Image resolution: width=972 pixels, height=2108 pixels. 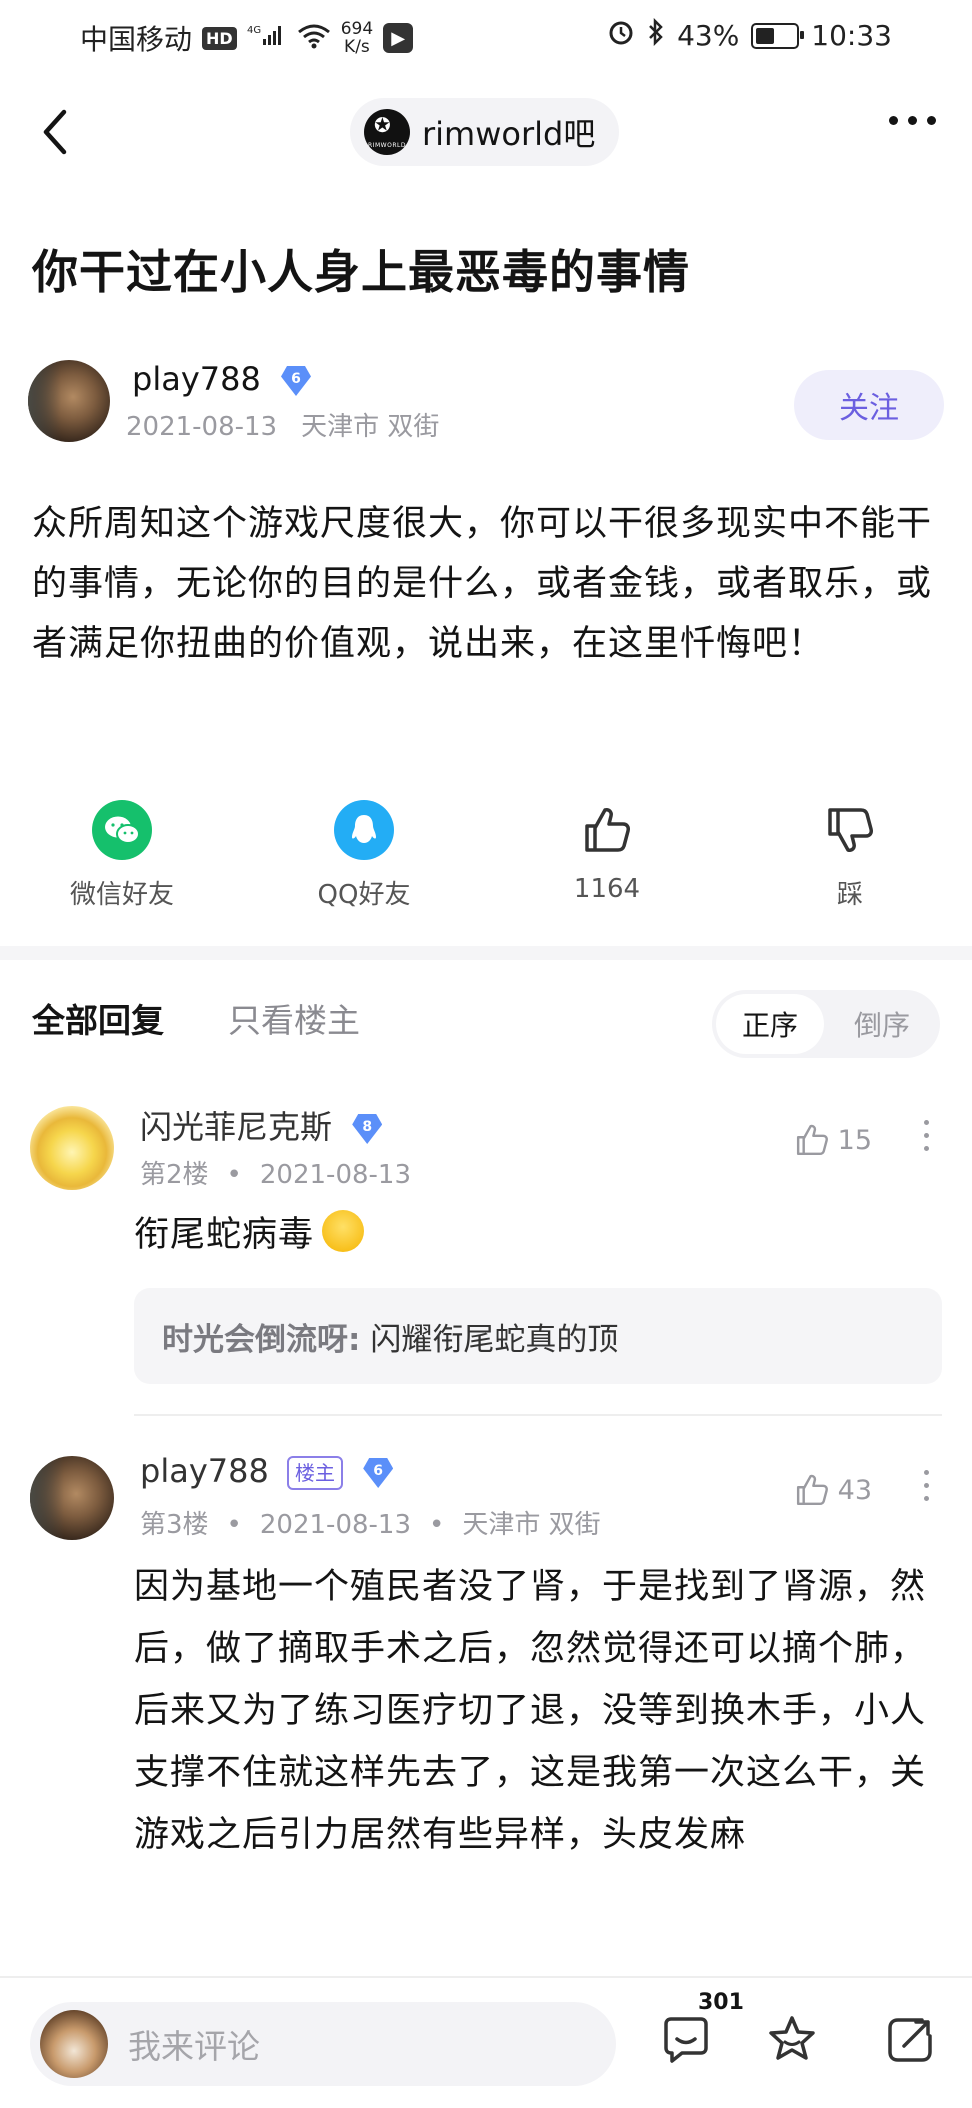 What do you see at coordinates (204, 1471) in the screenshot?
I see `reply-author-name: play788` at bounding box center [204, 1471].